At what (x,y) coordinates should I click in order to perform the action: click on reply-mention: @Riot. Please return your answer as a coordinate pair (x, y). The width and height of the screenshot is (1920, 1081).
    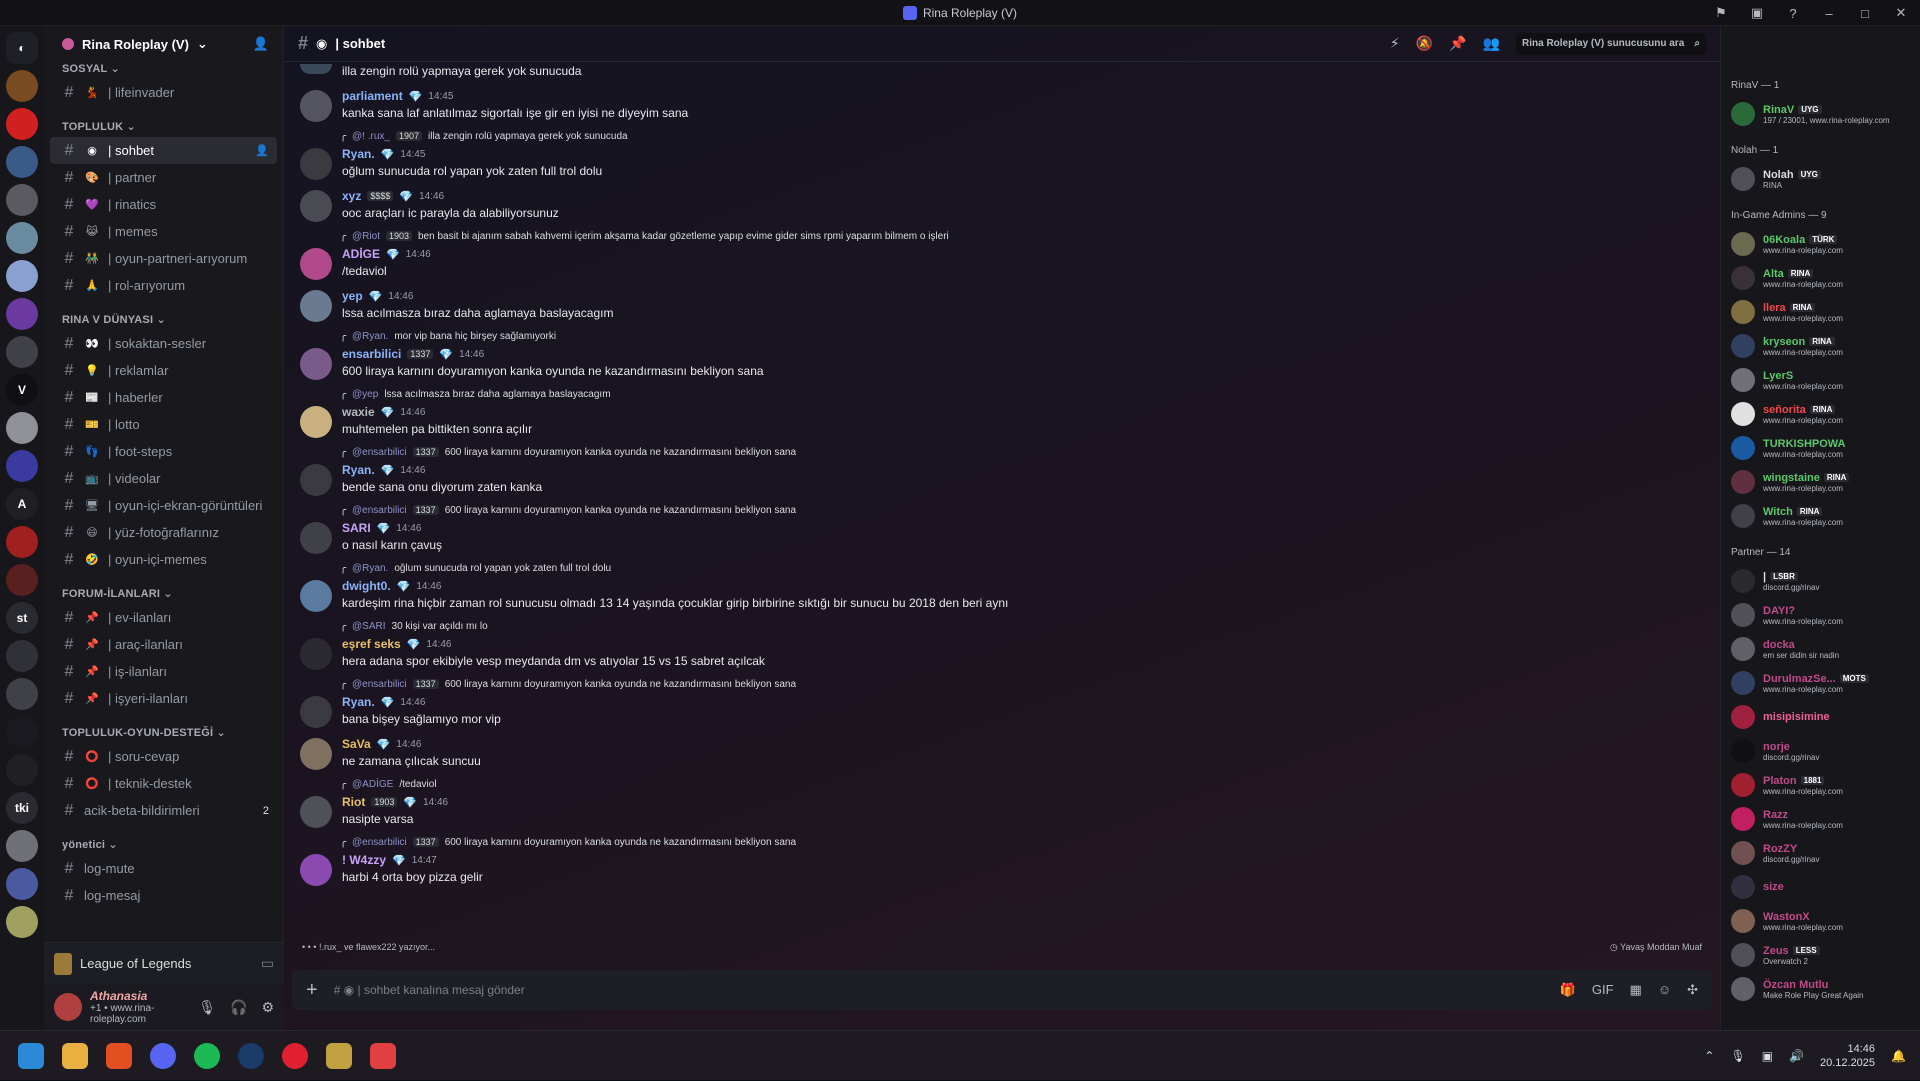
    Looking at the image, I should click on (366, 236).